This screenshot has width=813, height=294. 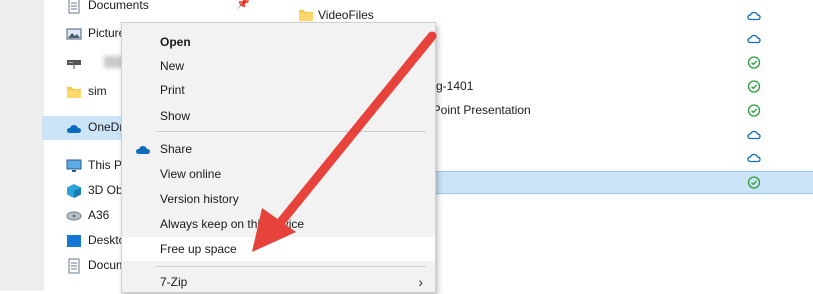 What do you see at coordinates (172, 90) in the screenshot?
I see `menu-item-label: Print` at bounding box center [172, 90].